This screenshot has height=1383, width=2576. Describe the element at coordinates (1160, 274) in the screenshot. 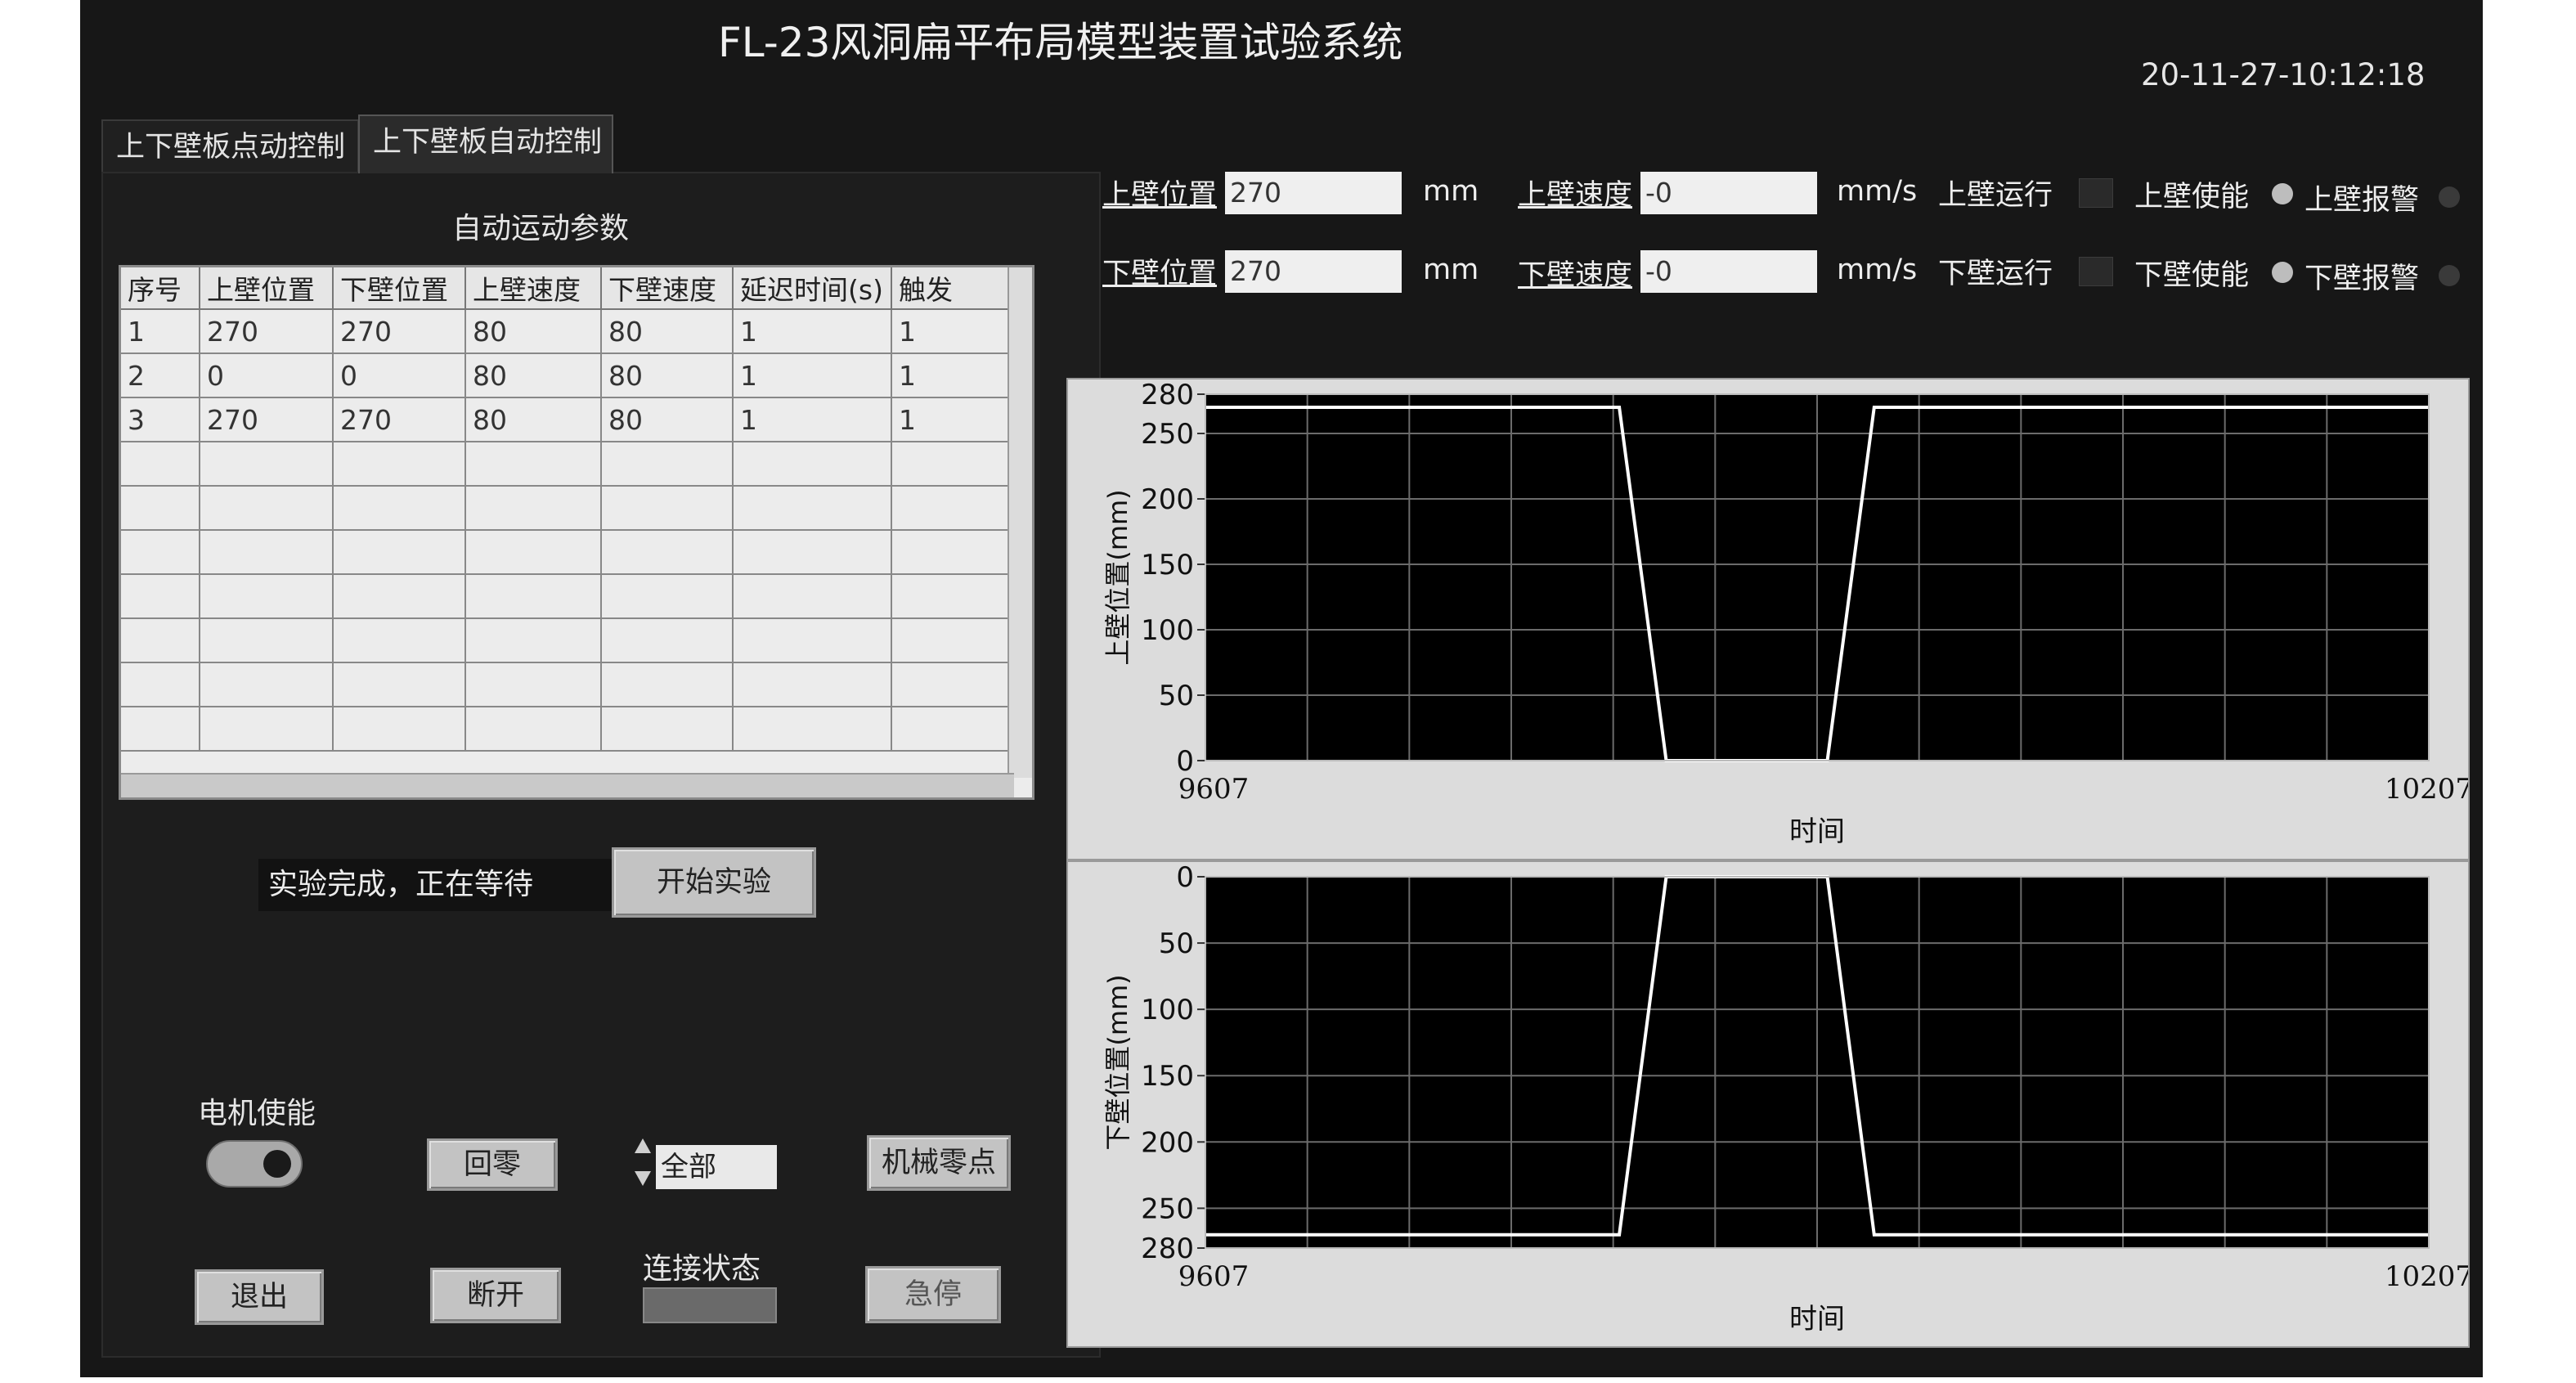

I see `lower-pos-label: 下壁位置` at that location.